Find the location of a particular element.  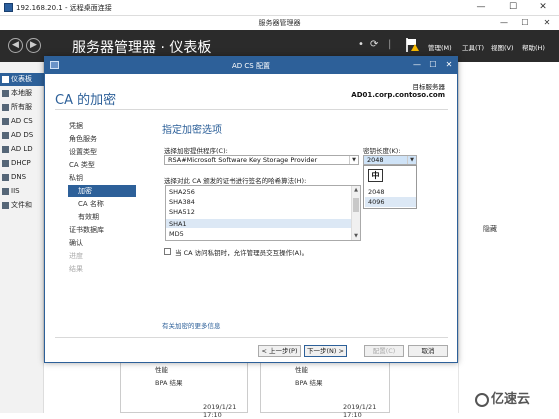

cancel-button: 取消 is located at coordinates (428, 351).